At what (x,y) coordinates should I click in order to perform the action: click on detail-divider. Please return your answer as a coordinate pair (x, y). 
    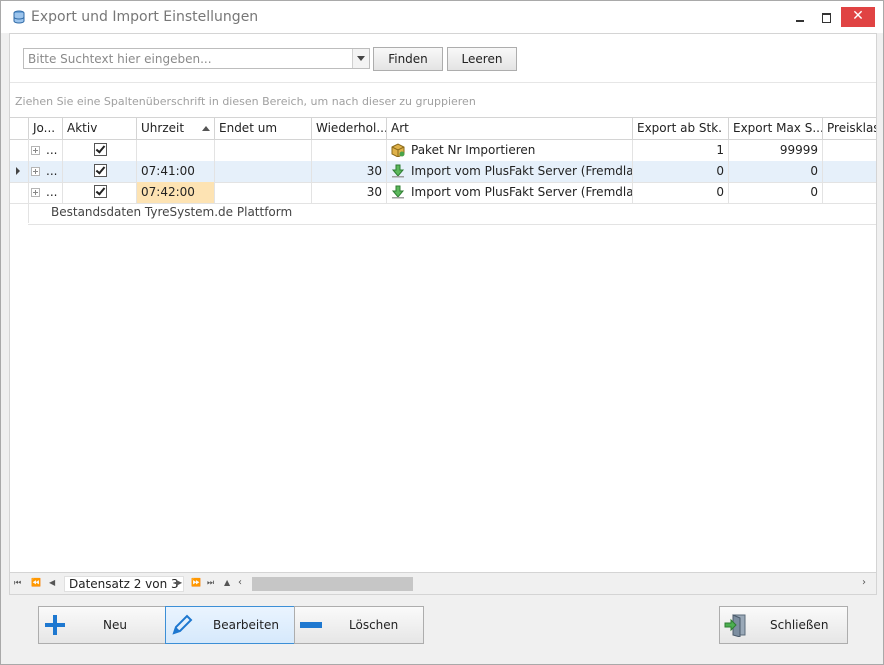
    Looking at the image, I should click on (452, 224).